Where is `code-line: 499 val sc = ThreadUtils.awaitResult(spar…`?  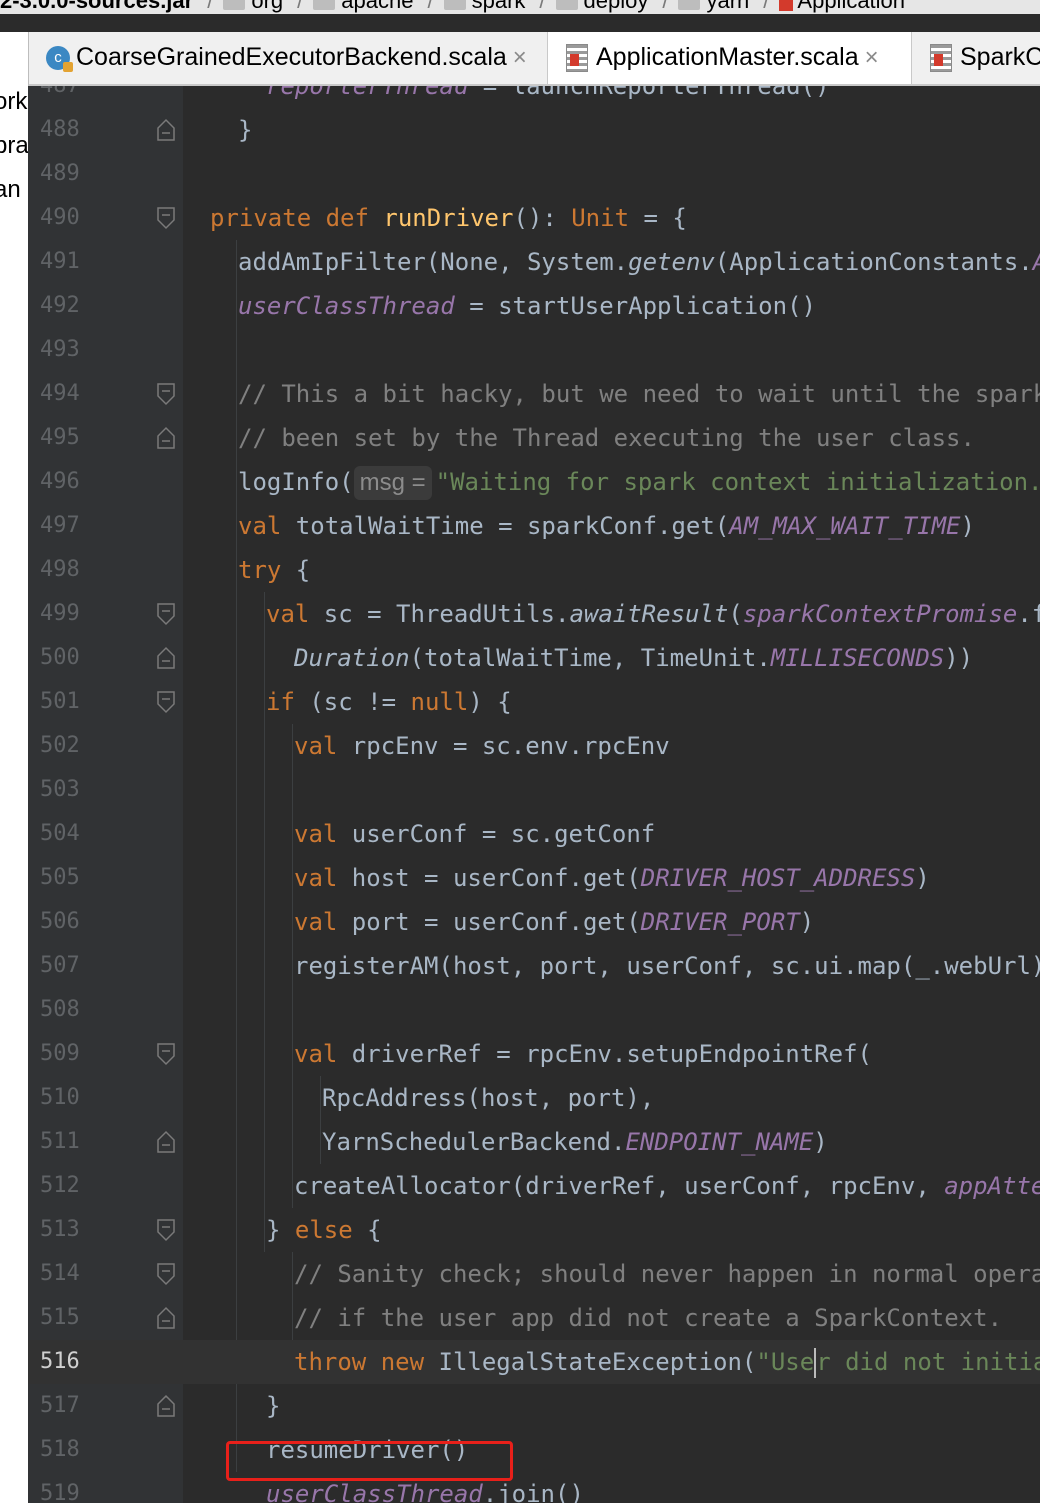
code-line: 499 val sc = ThreadUtils.awaitResult(spar… is located at coordinates (534, 614).